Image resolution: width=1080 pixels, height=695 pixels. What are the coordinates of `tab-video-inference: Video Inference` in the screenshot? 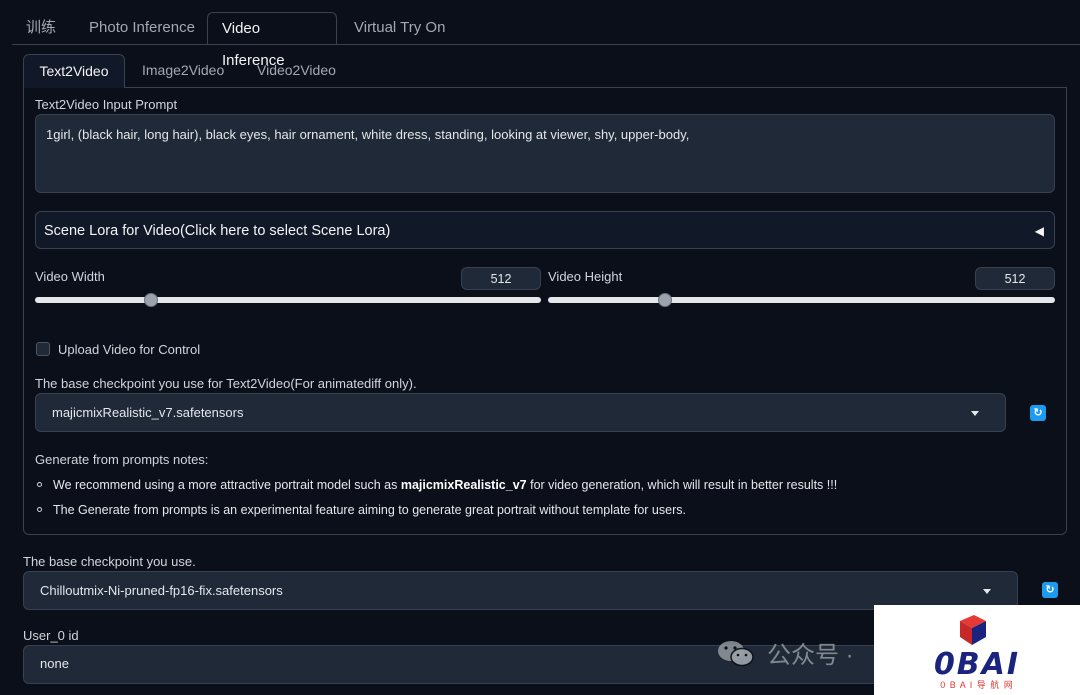 It's located at (272, 40).